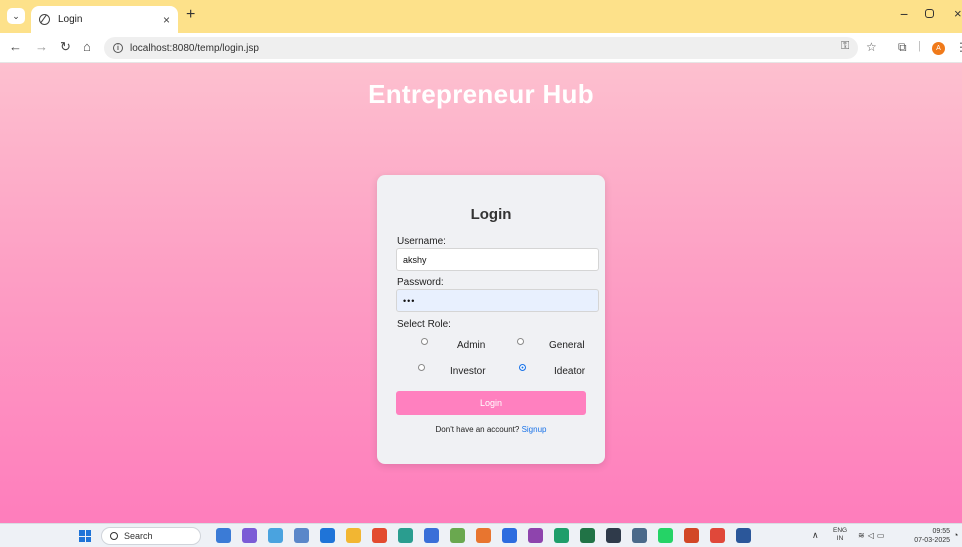 This screenshot has width=962, height=547. What do you see at coordinates (938, 48) in the screenshot?
I see `profile-avatar: A` at bounding box center [938, 48].